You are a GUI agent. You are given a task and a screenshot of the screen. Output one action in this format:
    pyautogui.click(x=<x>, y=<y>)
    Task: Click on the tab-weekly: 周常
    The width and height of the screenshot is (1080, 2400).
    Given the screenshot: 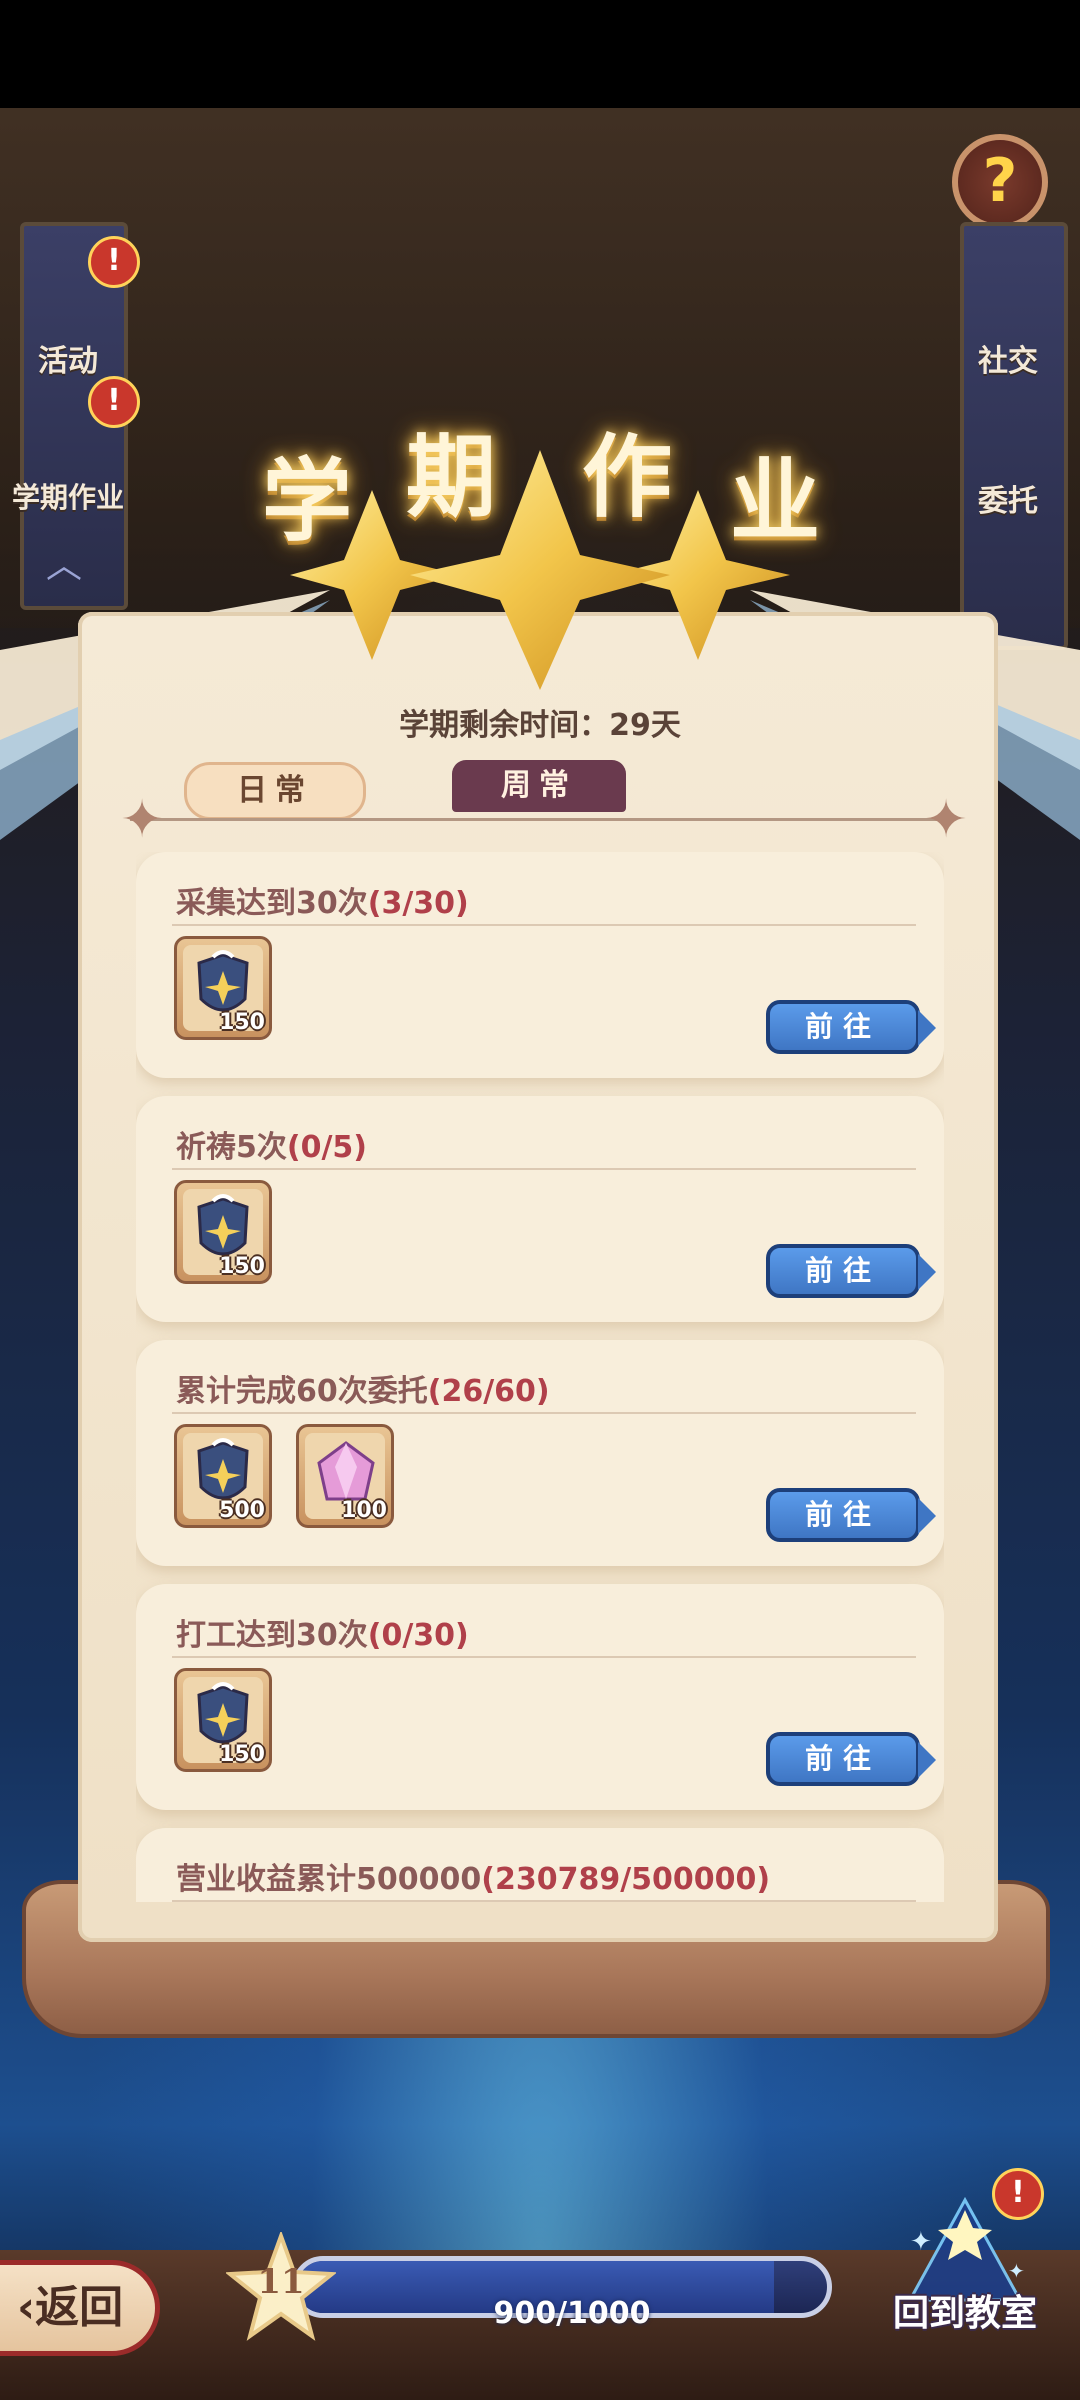 What is the action you would take?
    pyautogui.click(x=539, y=786)
    